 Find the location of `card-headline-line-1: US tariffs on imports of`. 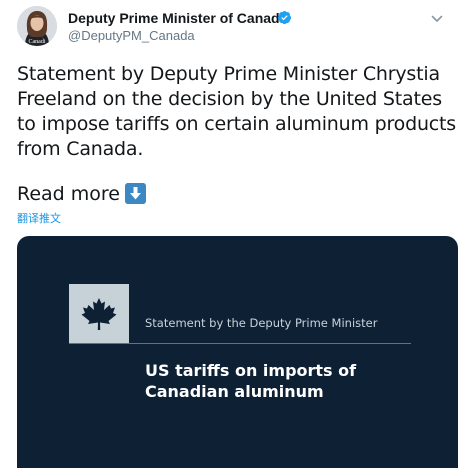

card-headline-line-1: US tariffs on imports of is located at coordinates (251, 370).